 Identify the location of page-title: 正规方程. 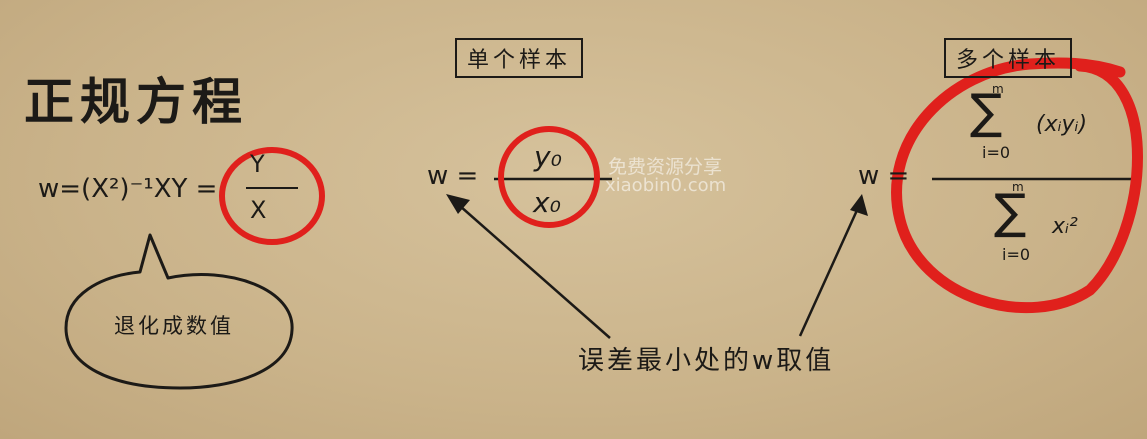
(136, 102).